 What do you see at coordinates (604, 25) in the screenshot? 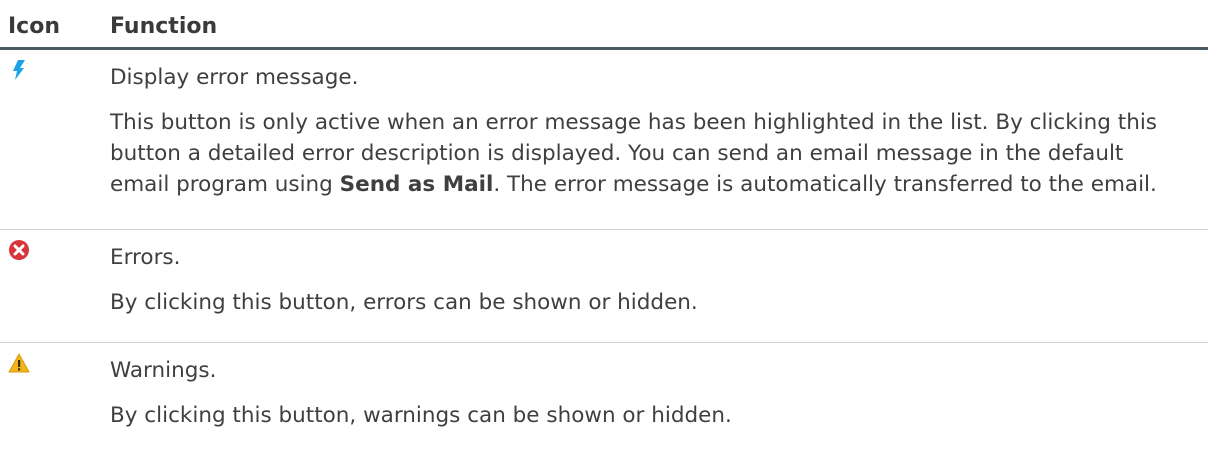
I see `table-header: Icon Function` at bounding box center [604, 25].